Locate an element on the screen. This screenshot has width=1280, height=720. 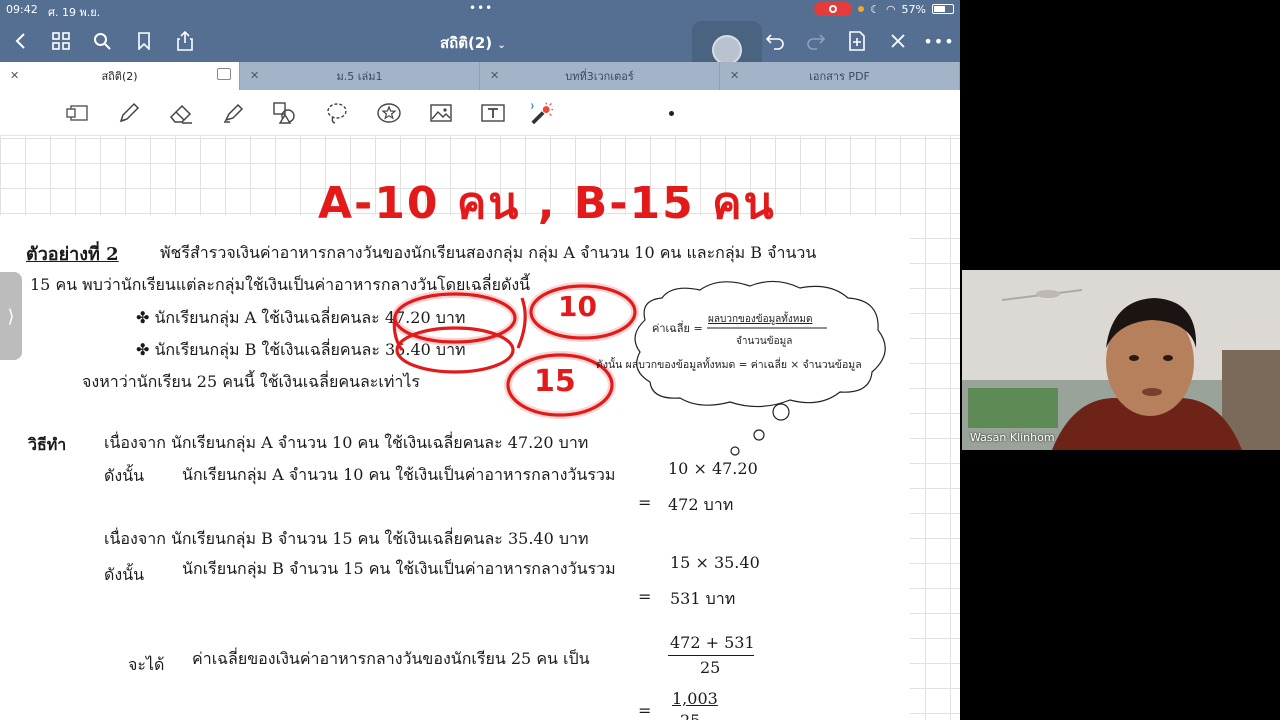
cloud-average-label: ค่าเฉลี่ย = is located at coordinates (677, 328).